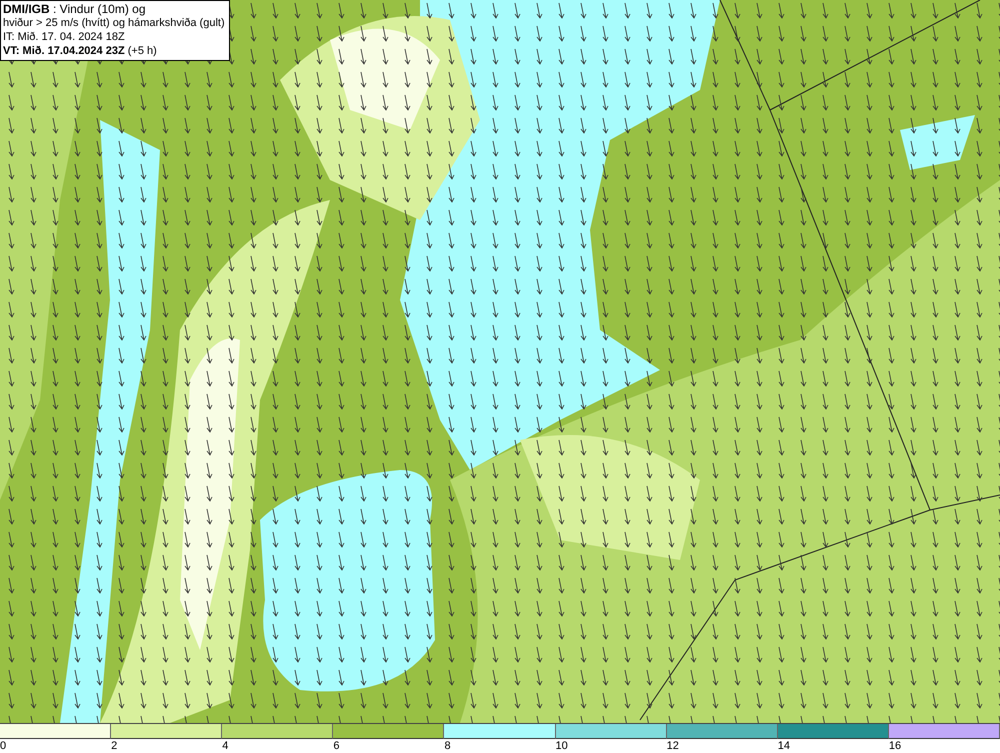 The image size is (1000, 753). What do you see at coordinates (784, 746) in the screenshot?
I see `legend-tick-label: 14` at bounding box center [784, 746].